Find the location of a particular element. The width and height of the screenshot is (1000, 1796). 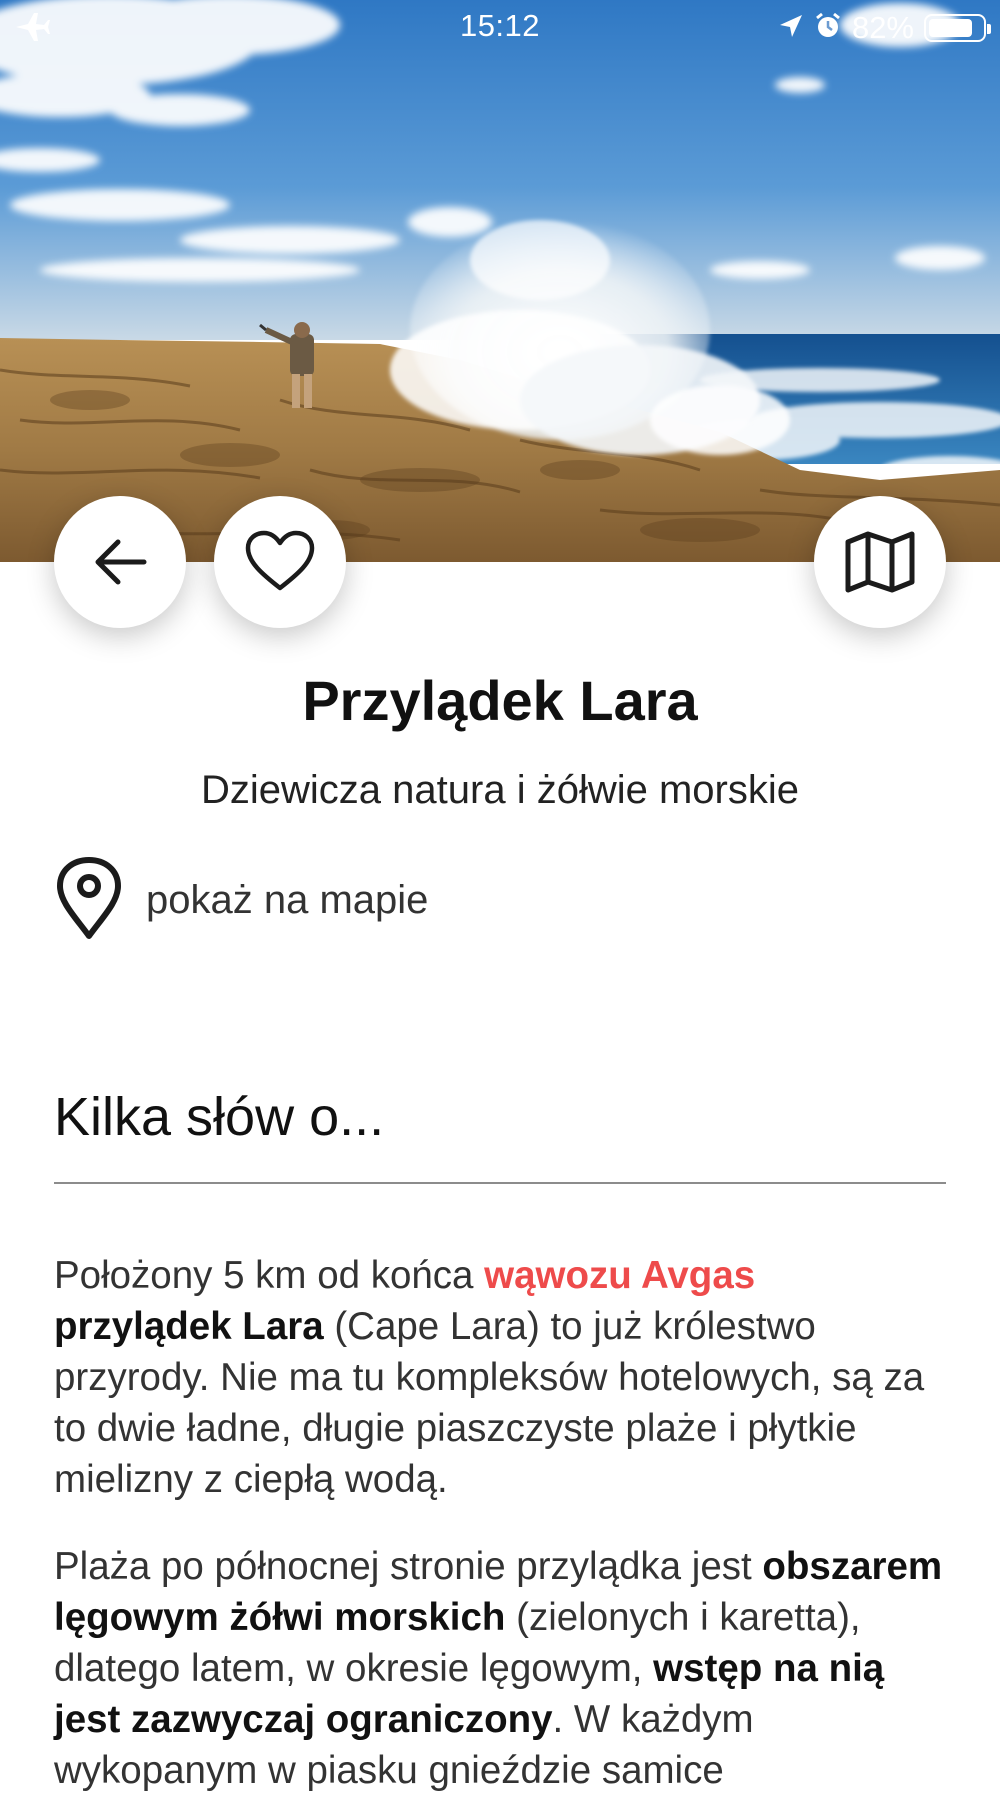

arrow-left-icon is located at coordinates (120, 562).